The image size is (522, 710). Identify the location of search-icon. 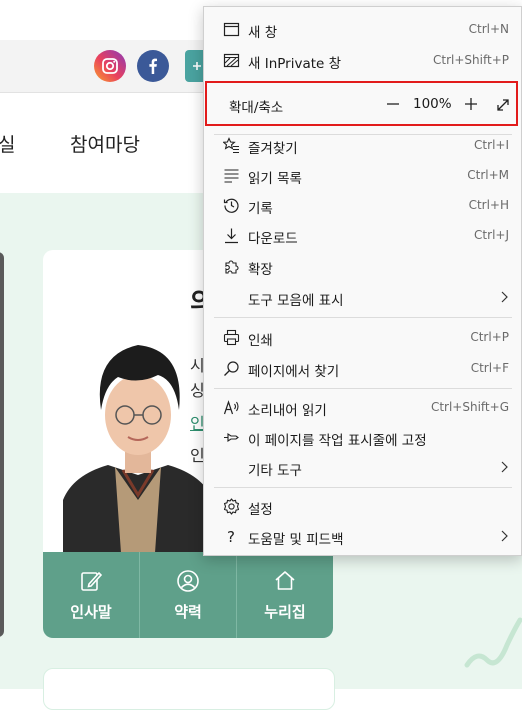
(231, 368).